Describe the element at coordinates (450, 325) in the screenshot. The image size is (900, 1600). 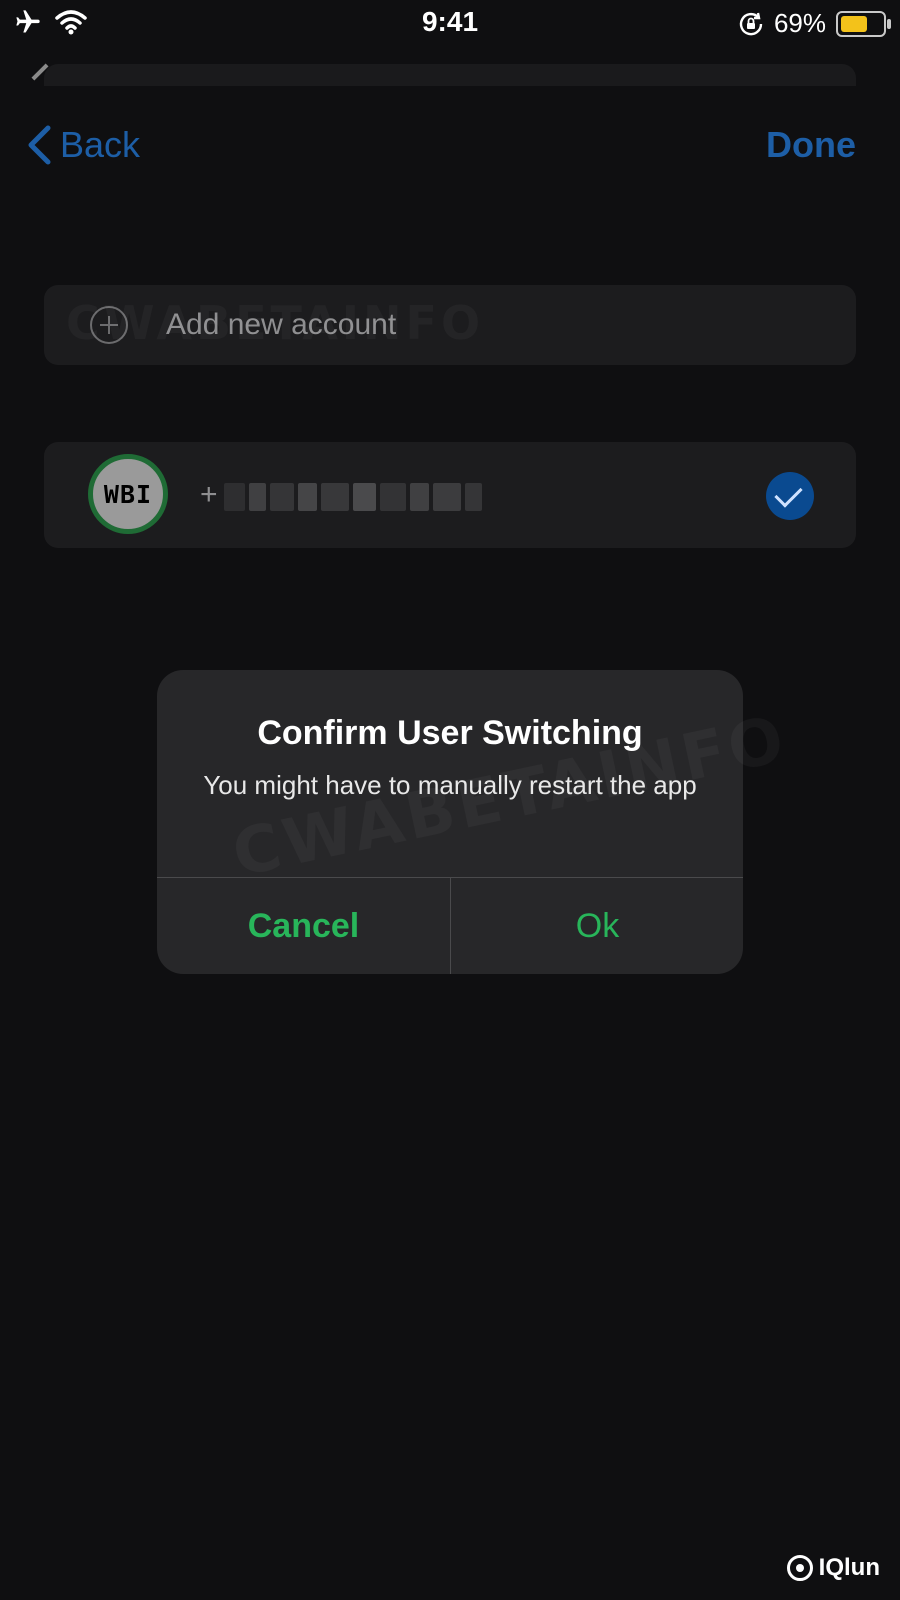
I see `add-account-row: Add new account` at that location.